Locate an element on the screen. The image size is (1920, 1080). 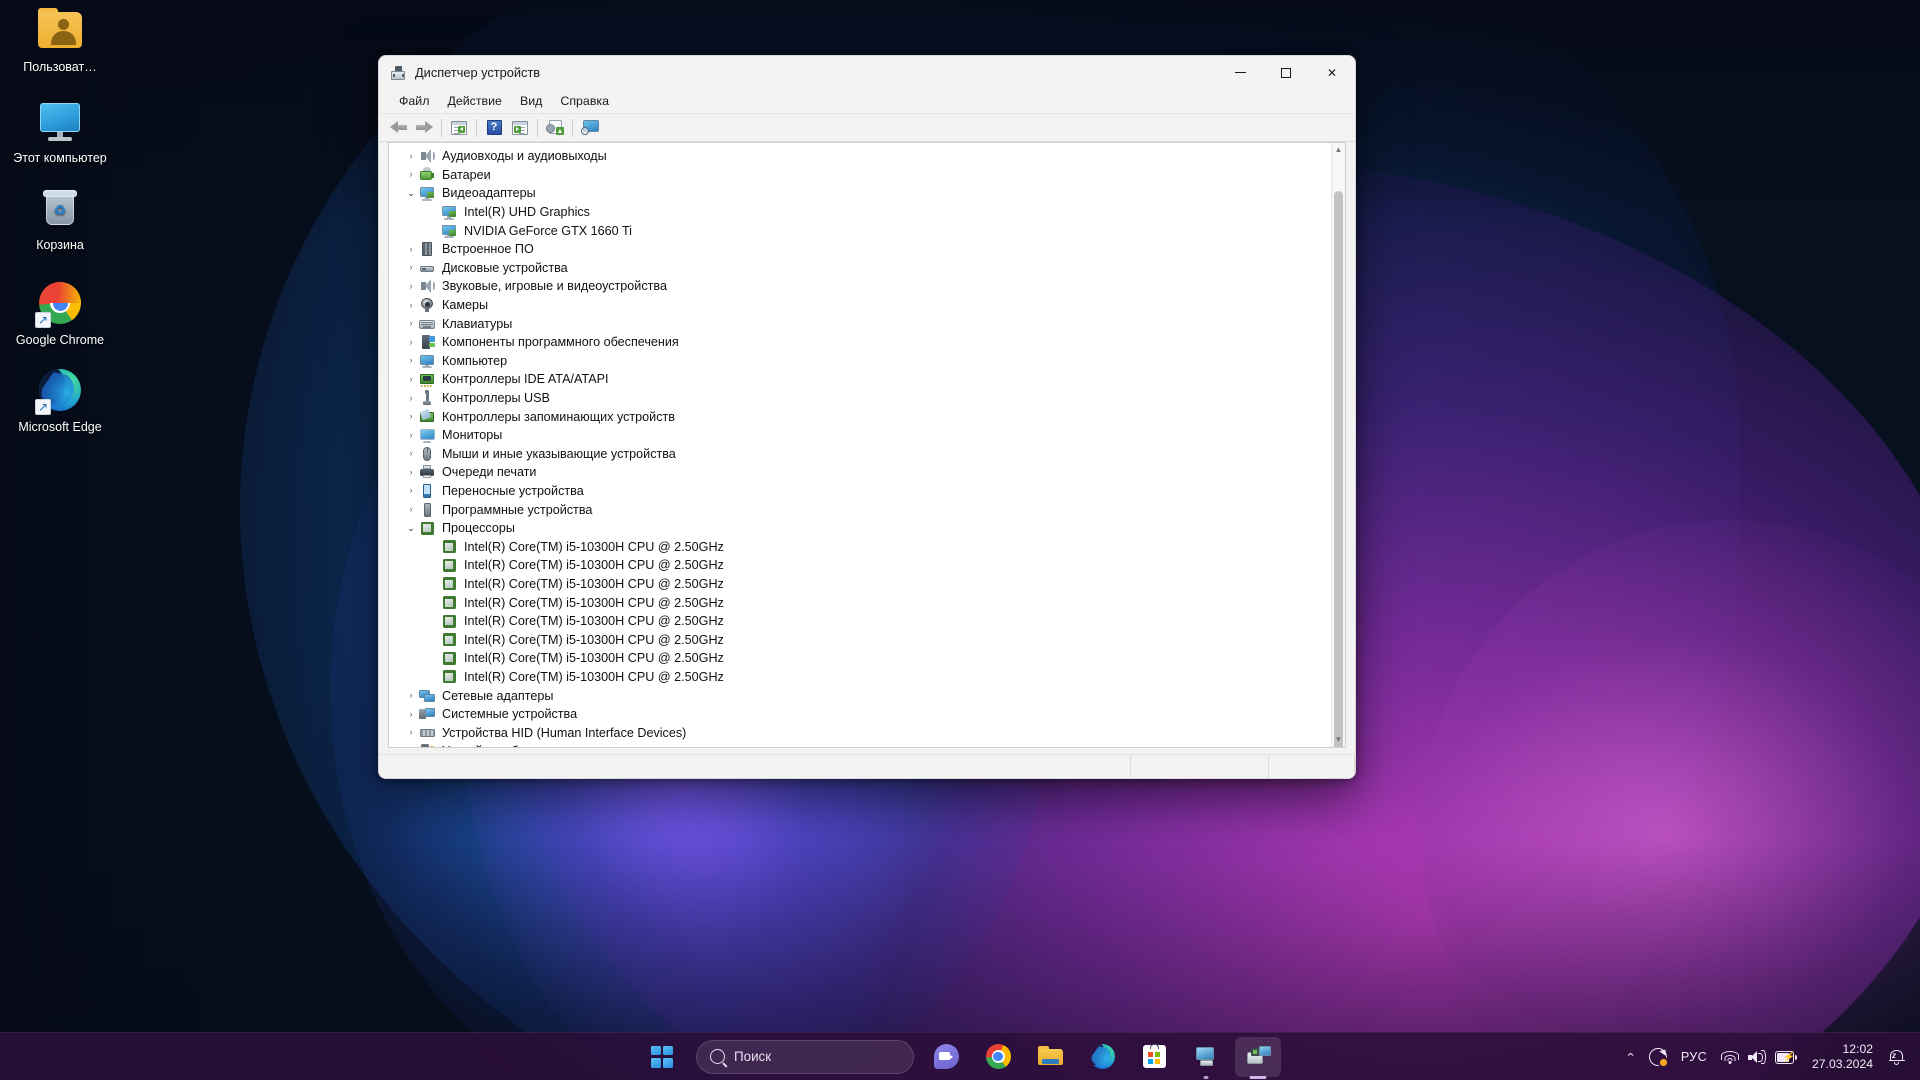
menu-action: Действие is located at coordinates (474, 101).